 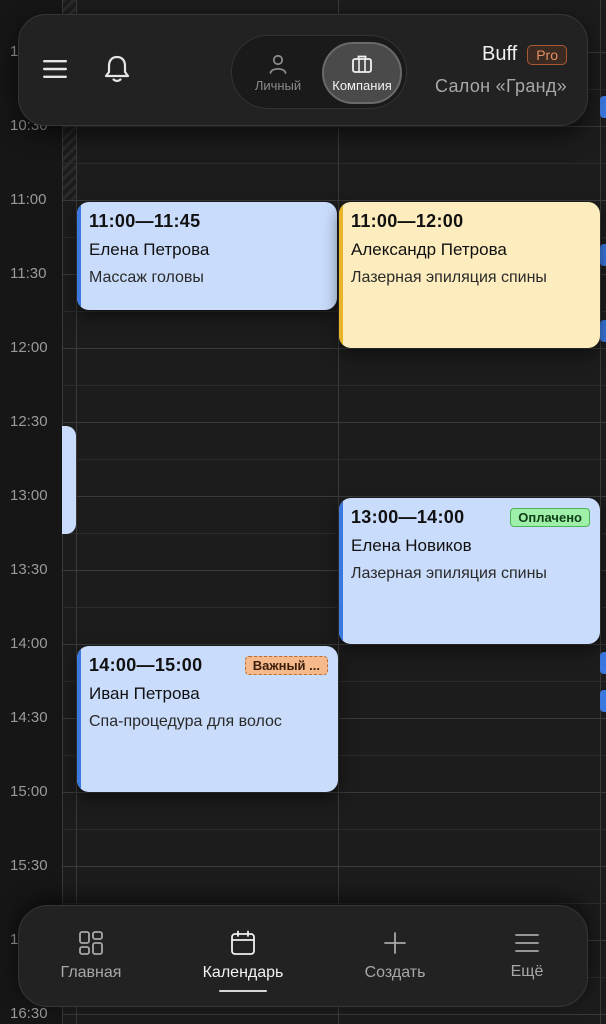 What do you see at coordinates (91, 972) in the screenshot?
I see `nav-home-label: Главная` at bounding box center [91, 972].